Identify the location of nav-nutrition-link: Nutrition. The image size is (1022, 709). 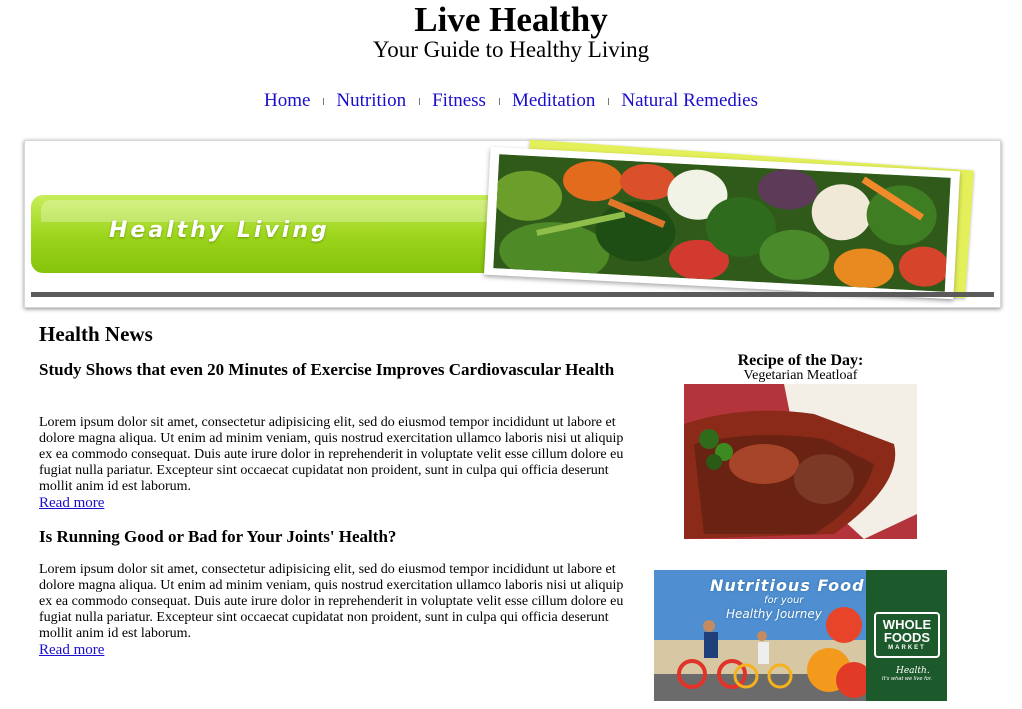
(371, 100).